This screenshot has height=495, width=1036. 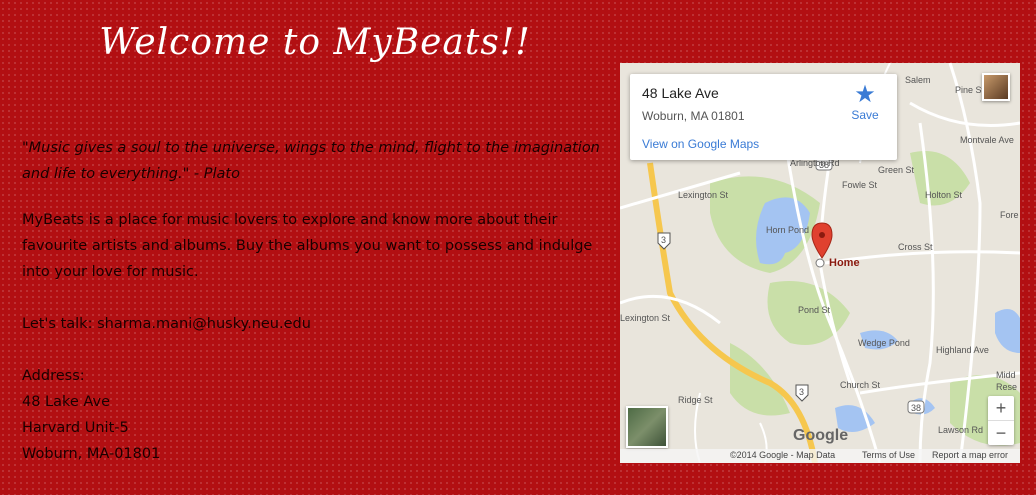 What do you see at coordinates (884, 343) in the screenshot?
I see `place-label: Wedge Pond` at bounding box center [884, 343].